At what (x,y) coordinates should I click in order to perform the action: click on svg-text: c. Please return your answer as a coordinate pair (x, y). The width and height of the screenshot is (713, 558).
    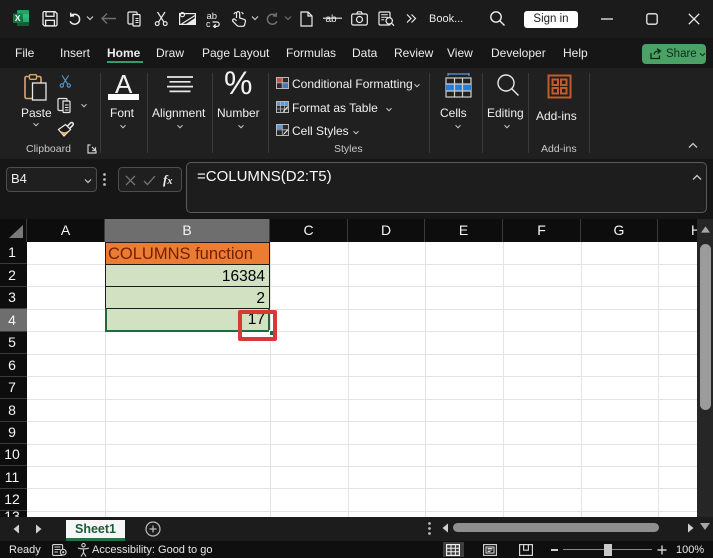
    Looking at the image, I should click on (208, 23).